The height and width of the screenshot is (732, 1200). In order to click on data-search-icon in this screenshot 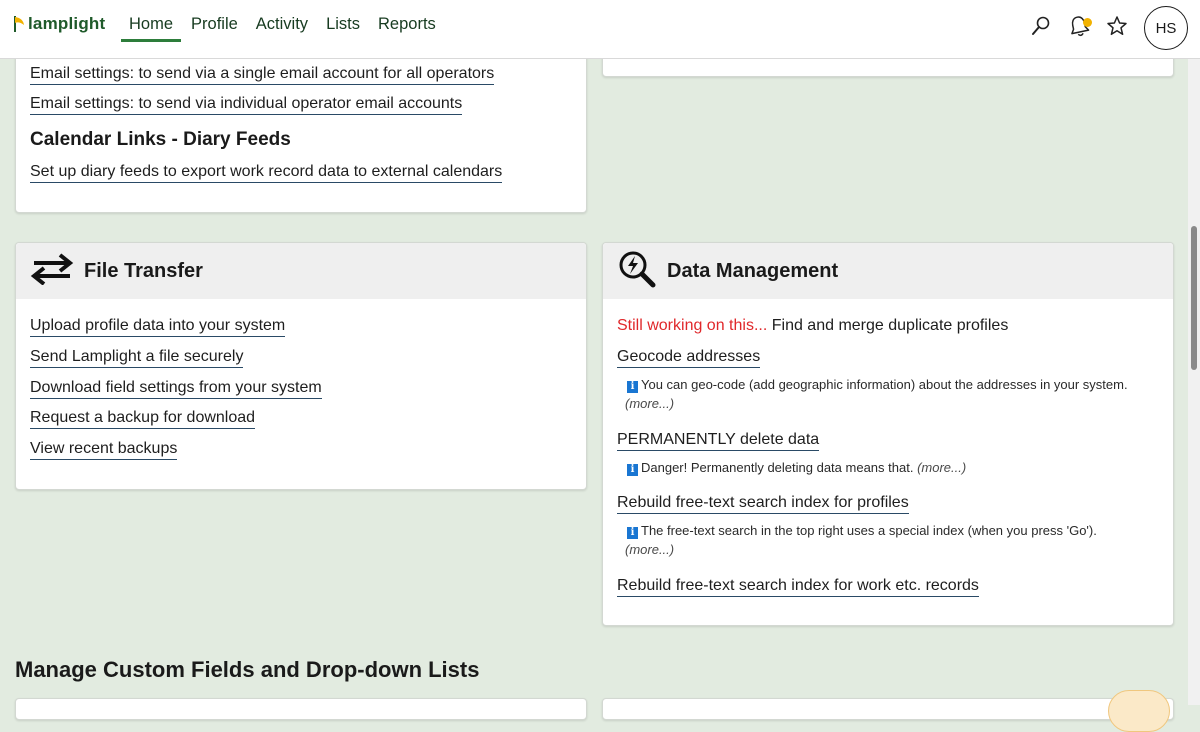, I will do `click(637, 271)`.